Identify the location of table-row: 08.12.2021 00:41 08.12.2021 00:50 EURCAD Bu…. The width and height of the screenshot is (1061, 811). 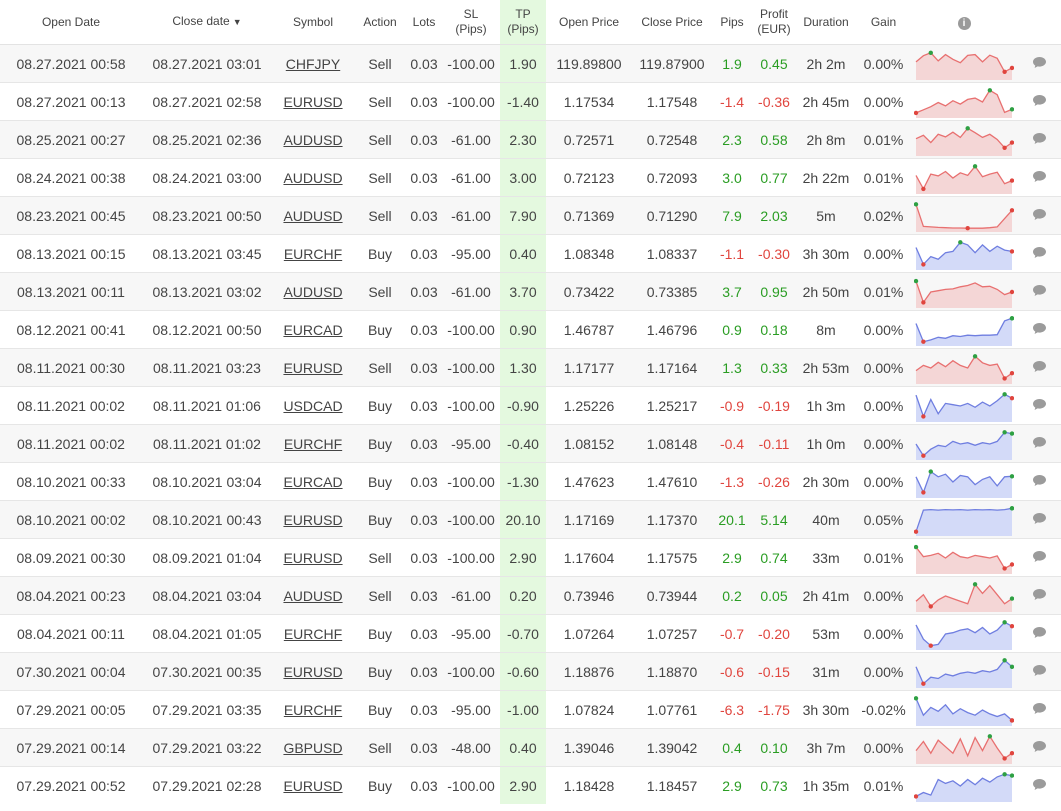
(530, 329).